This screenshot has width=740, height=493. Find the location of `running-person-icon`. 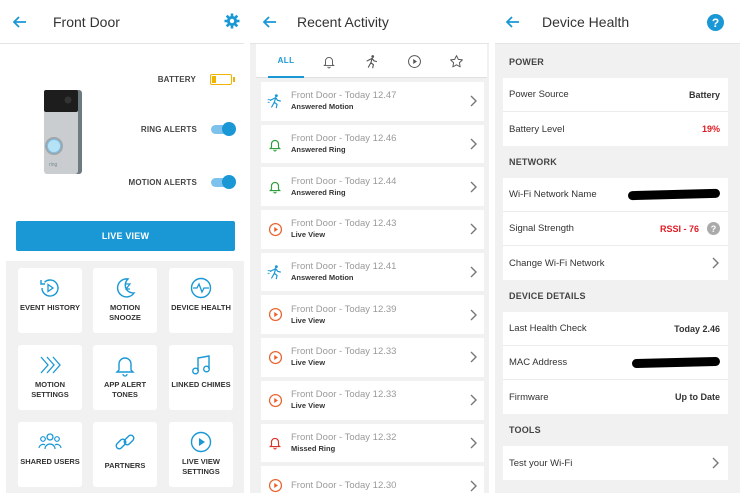

running-person-icon is located at coordinates (275, 272).